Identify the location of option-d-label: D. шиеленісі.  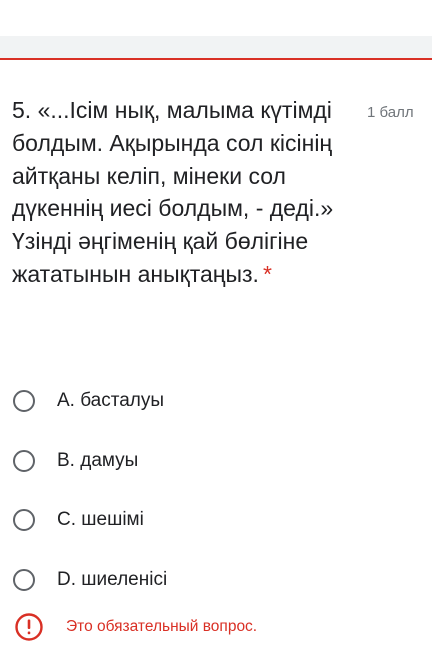
(112, 580).